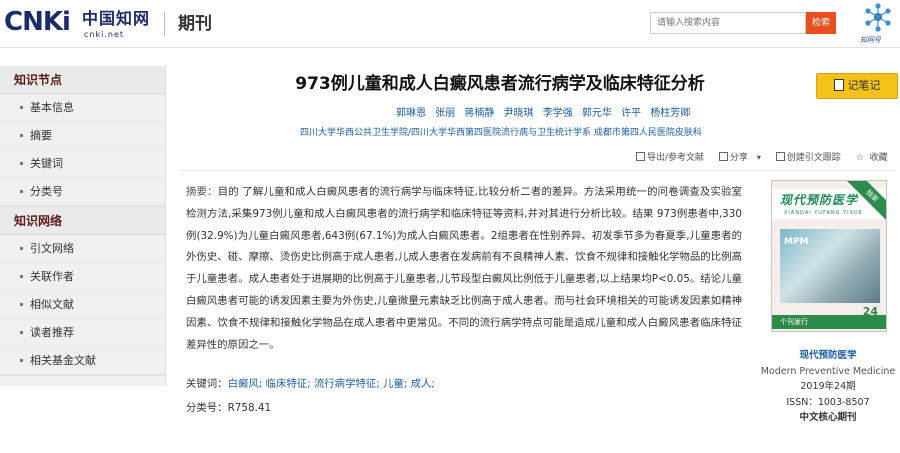  What do you see at coordinates (828, 402) in the screenshot?
I see `journal-issn: ISSN：1003-8507` at bounding box center [828, 402].